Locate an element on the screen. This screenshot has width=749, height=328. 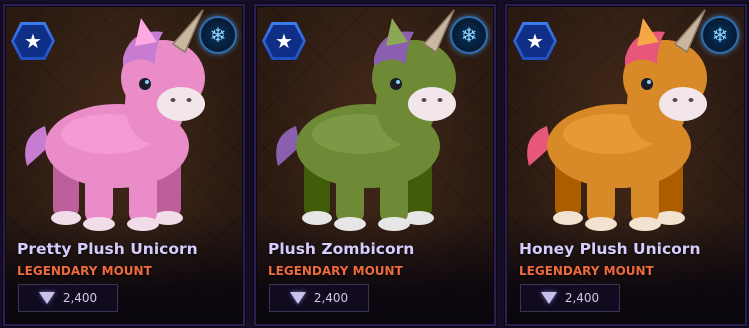
mount-title: Pretty Plush Unicorn is located at coordinates (107, 249).